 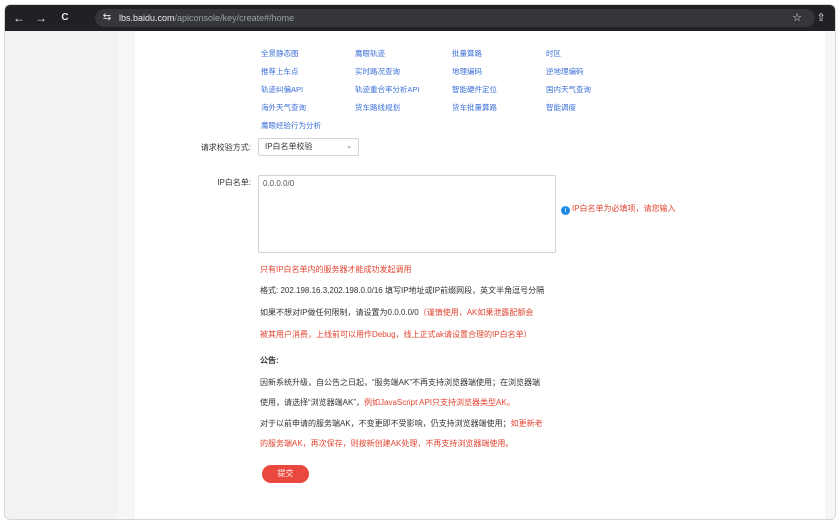 What do you see at coordinates (283, 107) in the screenshot?
I see `service-link: 海外天气查询` at bounding box center [283, 107].